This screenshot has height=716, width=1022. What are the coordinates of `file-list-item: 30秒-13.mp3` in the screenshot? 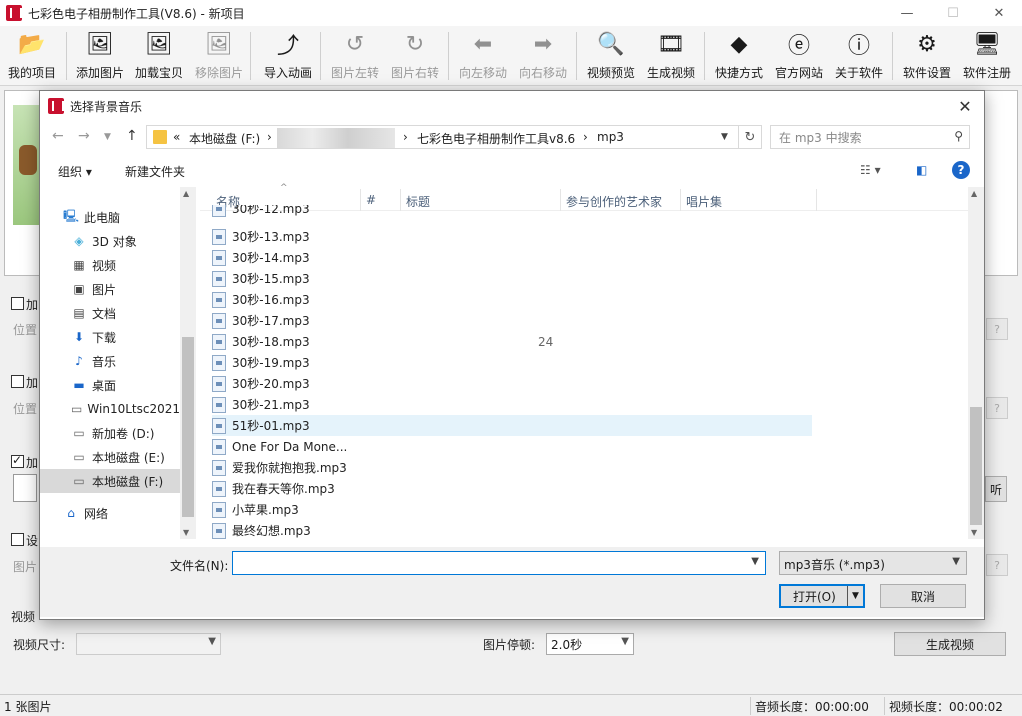 It's located at (512, 236).